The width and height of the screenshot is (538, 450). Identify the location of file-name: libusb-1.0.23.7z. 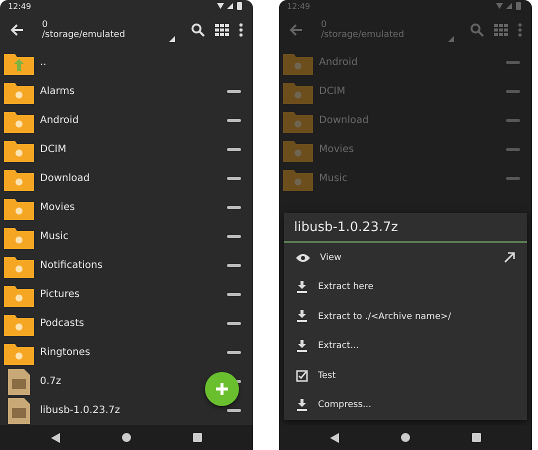
(80, 410).